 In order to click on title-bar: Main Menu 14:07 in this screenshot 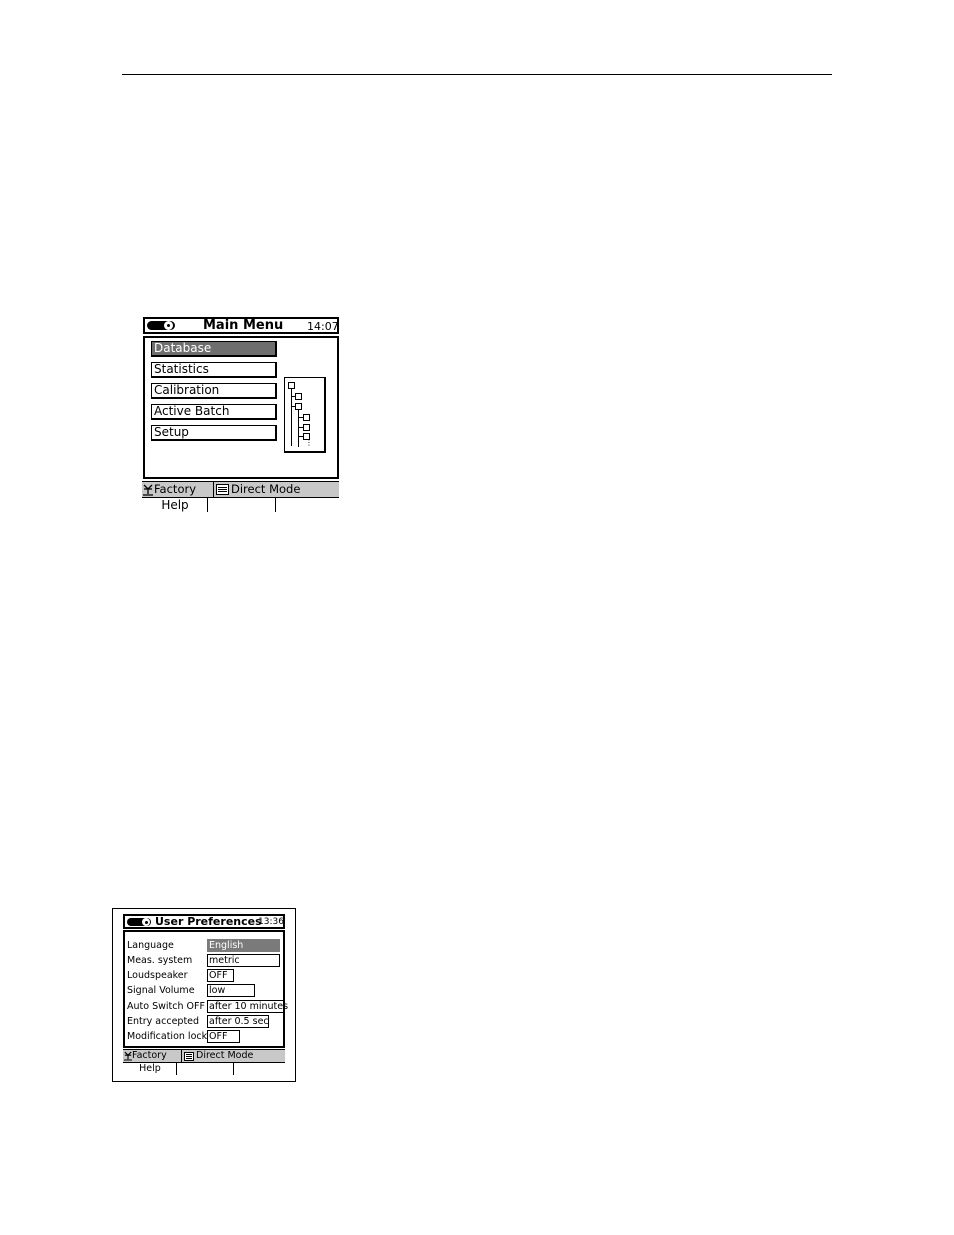, I will do `click(241, 325)`.